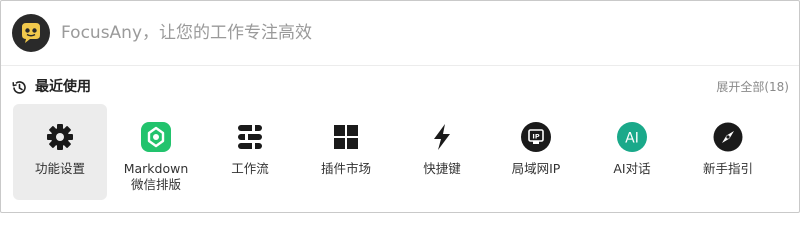 This screenshot has height=240, width=800. I want to click on item-settings: 功能设置, so click(60, 152).